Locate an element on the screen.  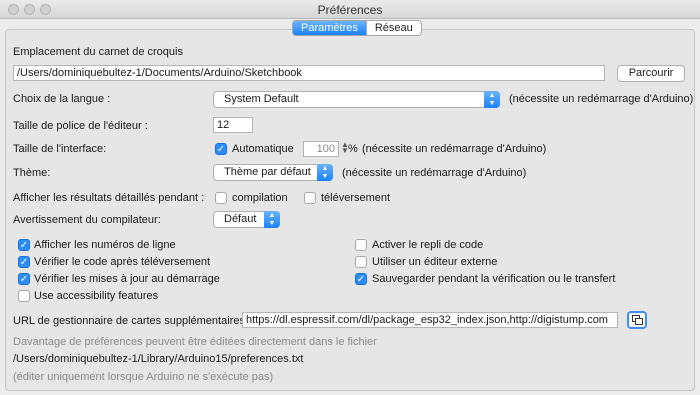
verify-upload-checkbox: ✓ is located at coordinates (24, 262).